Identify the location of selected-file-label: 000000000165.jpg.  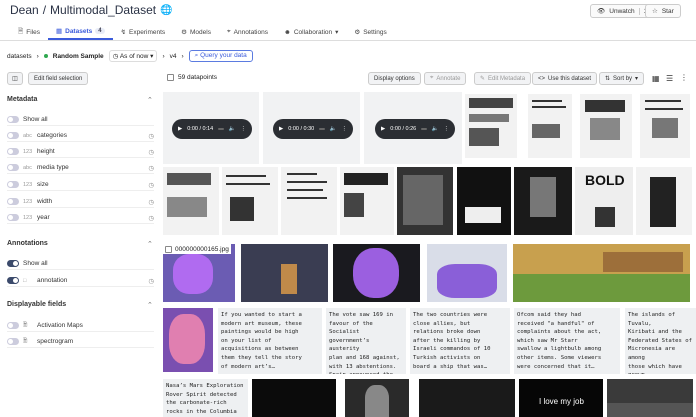
(197, 249).